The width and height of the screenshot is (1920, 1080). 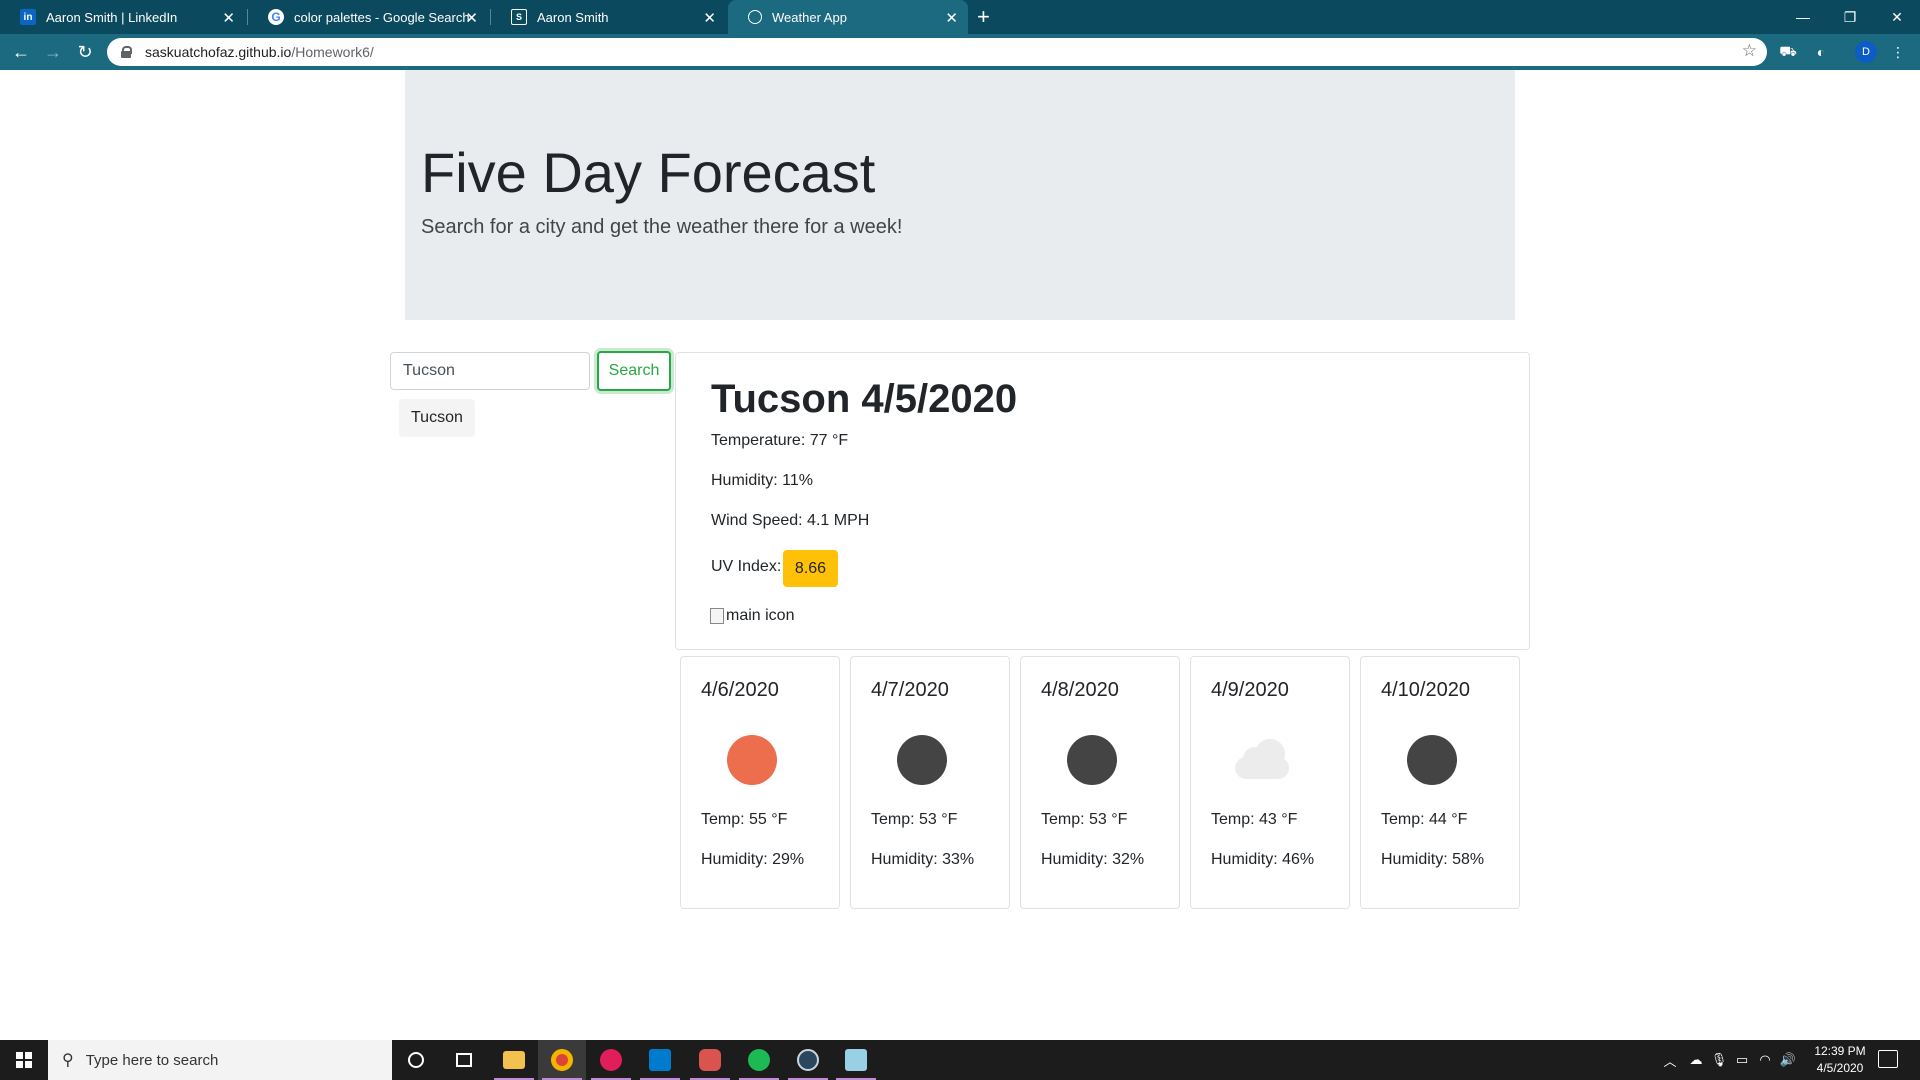 I want to click on task-view-icon, so click(x=464, y=1060).